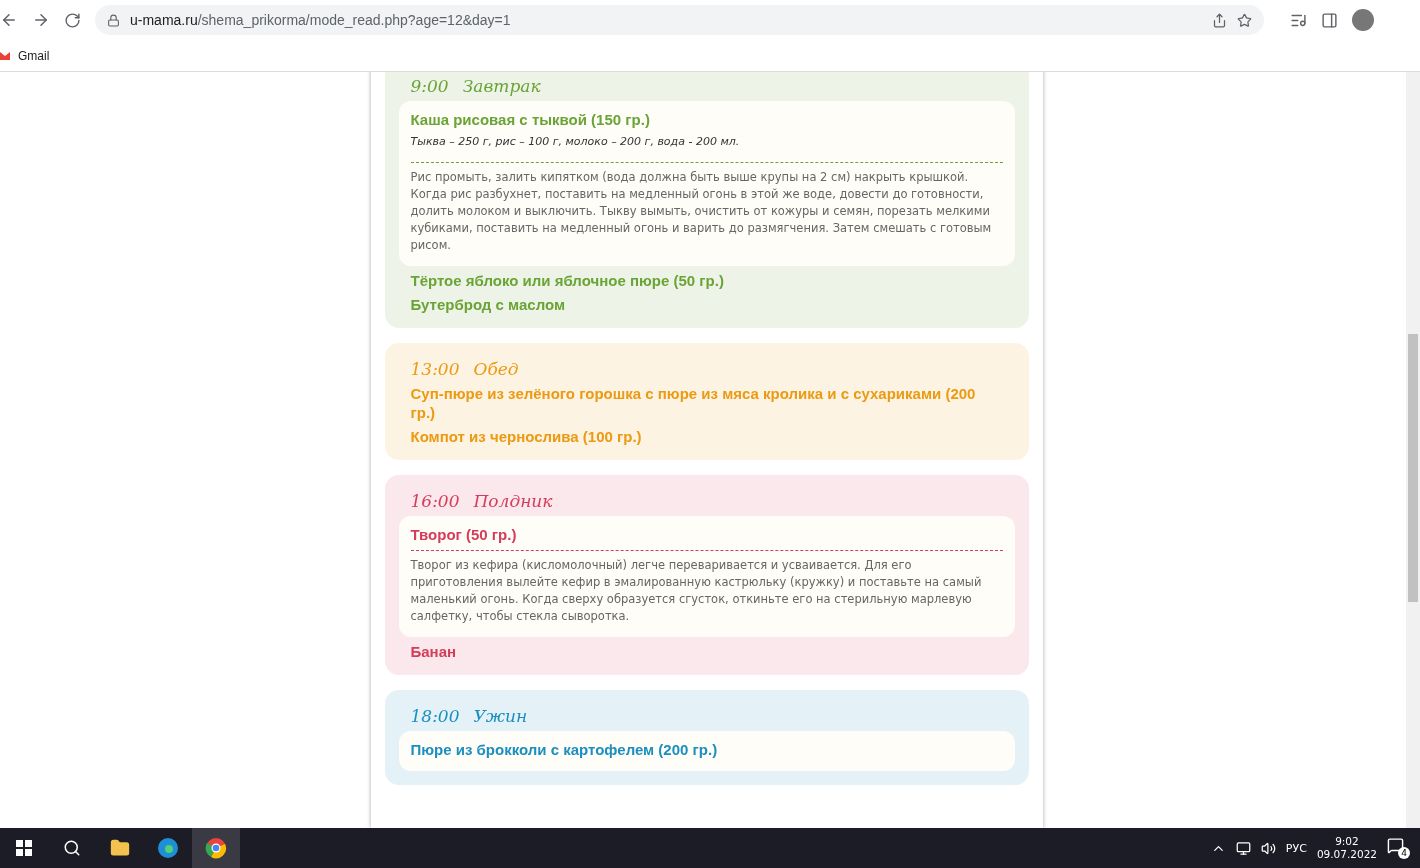 The image size is (1420, 868). What do you see at coordinates (113, 20) in the screenshot?
I see `lock-icon` at bounding box center [113, 20].